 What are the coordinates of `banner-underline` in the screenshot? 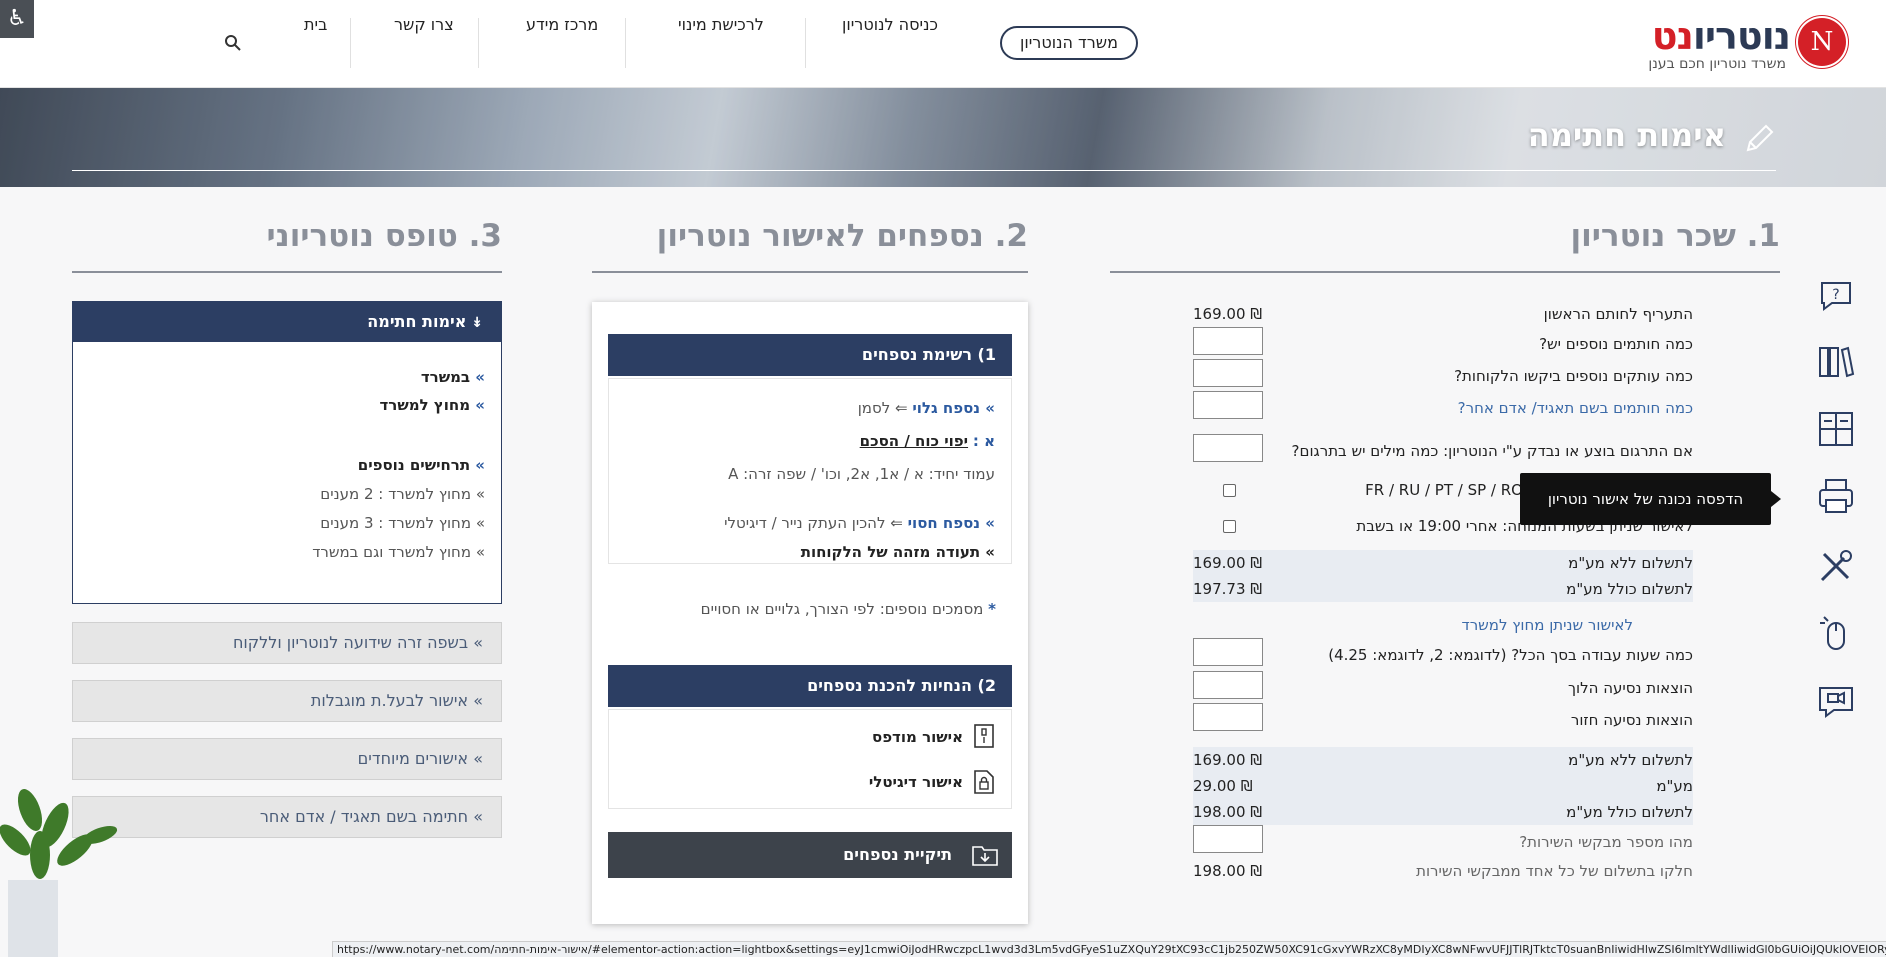 It's located at (924, 170).